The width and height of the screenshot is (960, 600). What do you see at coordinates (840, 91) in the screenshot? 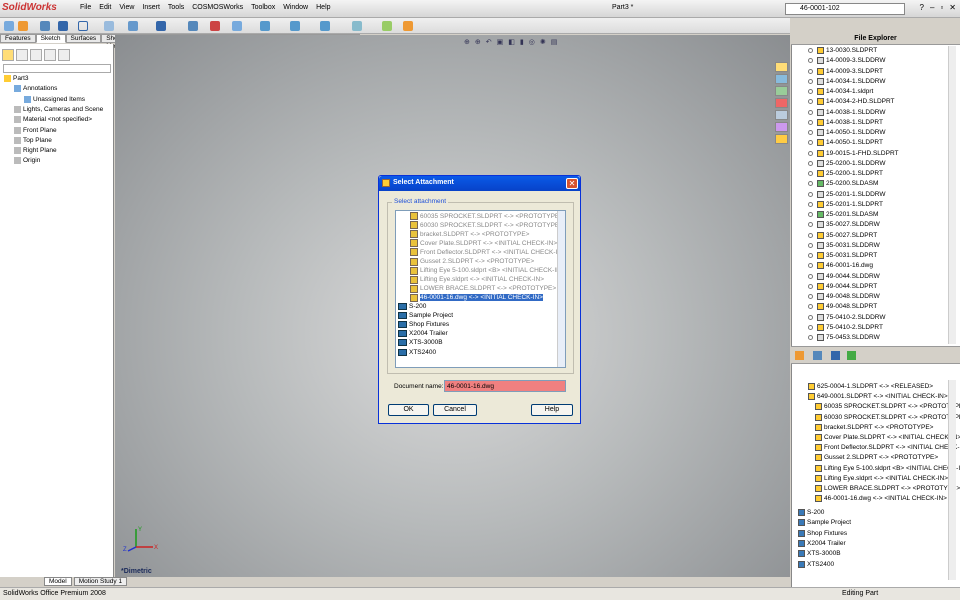
I see `file-item: 14-0034-1.sldprt` at bounding box center [840, 91].